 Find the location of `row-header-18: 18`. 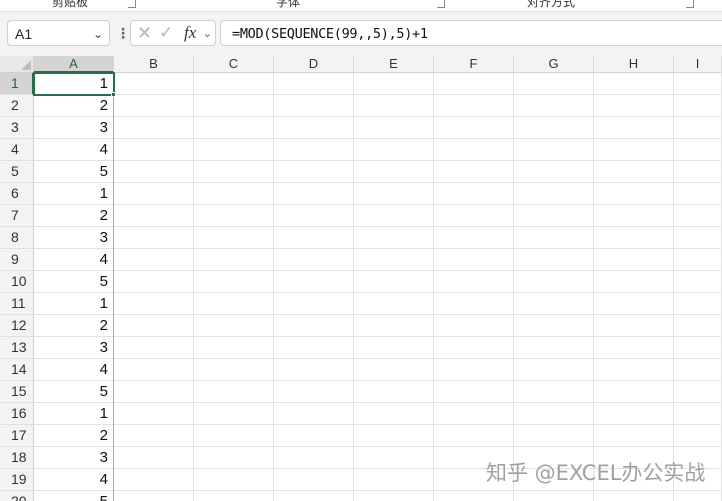

row-header-18: 18 is located at coordinates (17, 458).